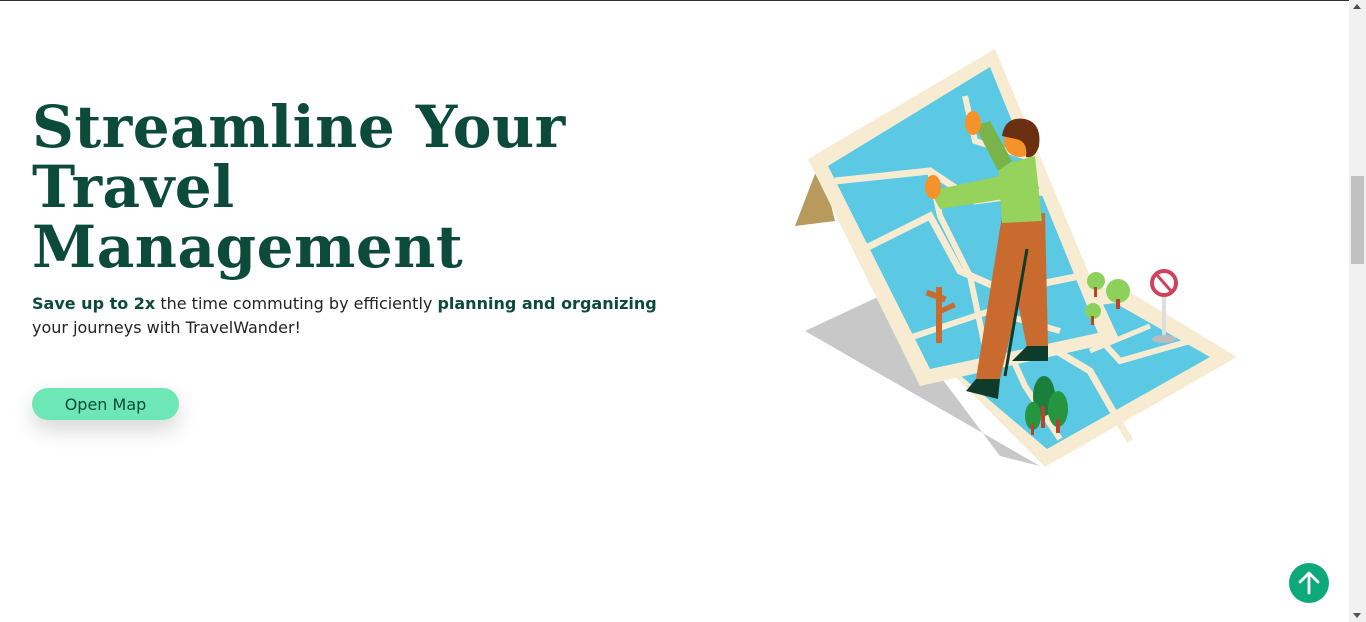 The width and height of the screenshot is (1366, 622). Describe the element at coordinates (296, 303) in the screenshot. I see `hero-text-segment: the time commuting by efficiently` at that location.